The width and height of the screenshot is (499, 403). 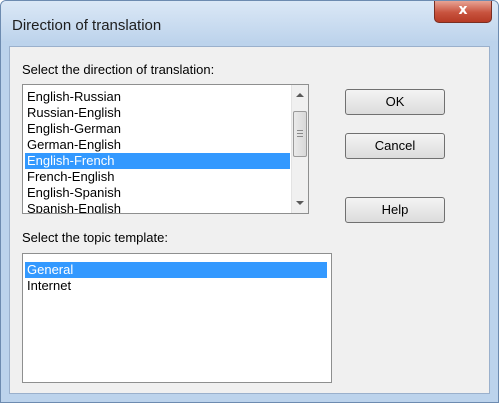 I want to click on direction-item: English-German, so click(x=157, y=129).